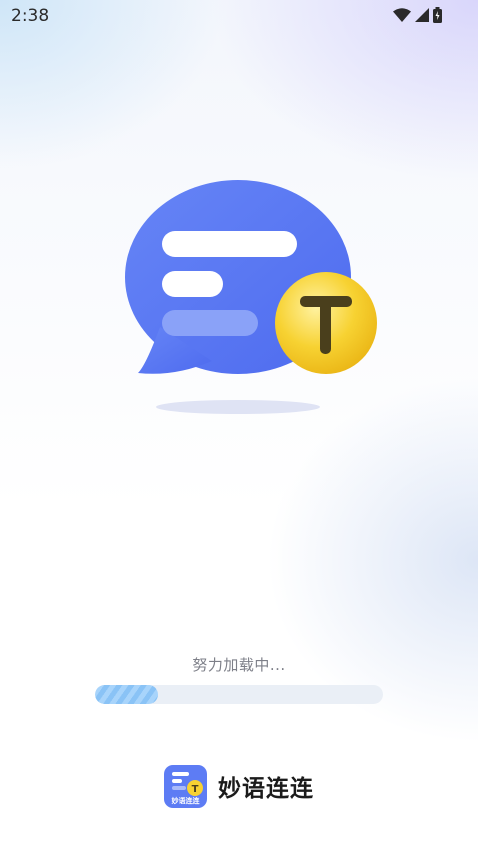 The image size is (478, 850). I want to click on status-icons, so click(417, 15).